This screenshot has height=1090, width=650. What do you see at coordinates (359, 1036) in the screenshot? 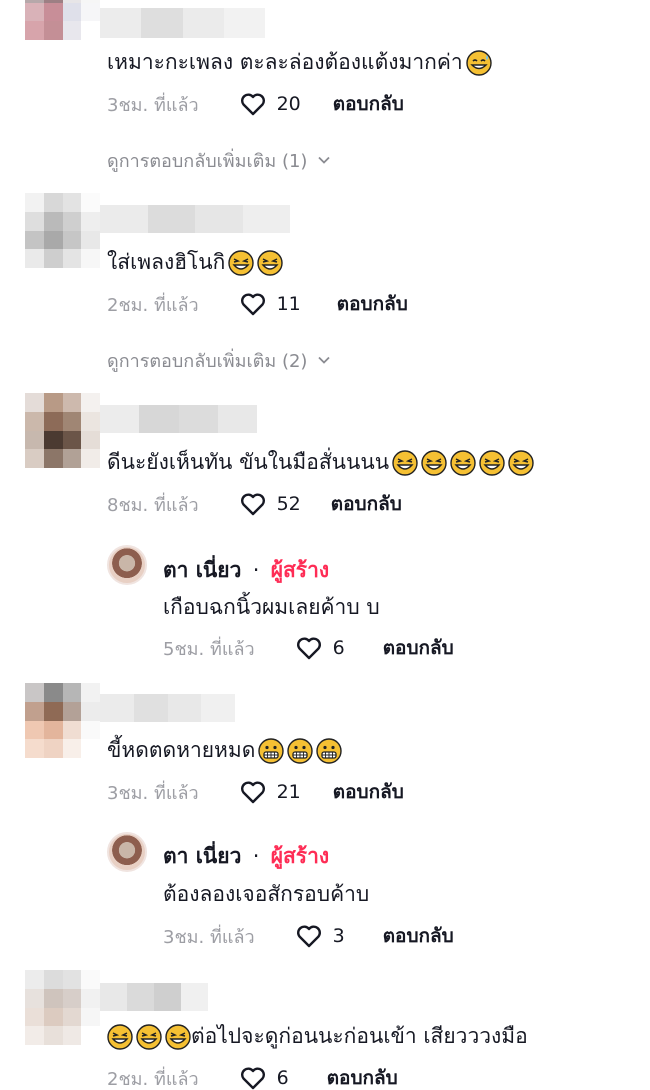
I see `comment-text-label: ต่อไปจะดูก่อนนะก่อนเข้า เสียวววงมือ` at bounding box center [359, 1036].